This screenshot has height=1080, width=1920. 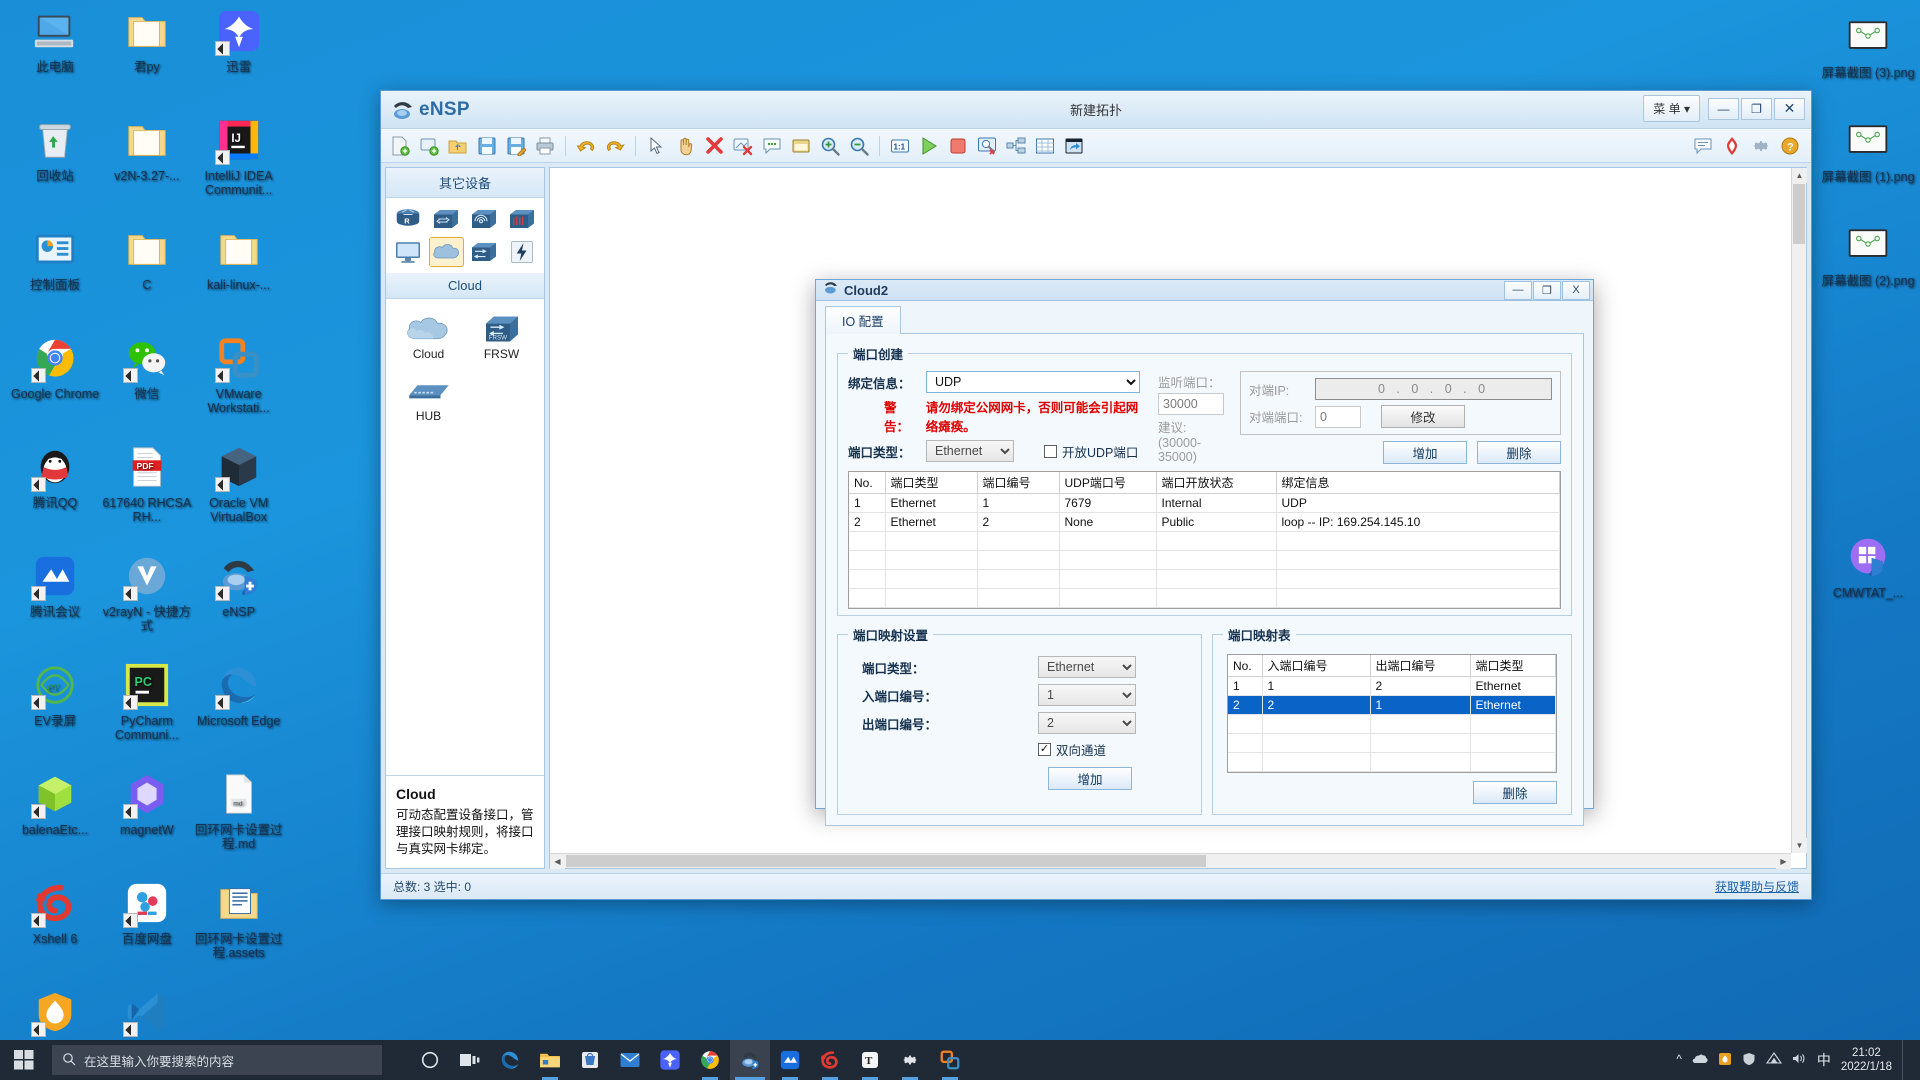 I want to click on windows-start-icon, so click(x=24, y=1060).